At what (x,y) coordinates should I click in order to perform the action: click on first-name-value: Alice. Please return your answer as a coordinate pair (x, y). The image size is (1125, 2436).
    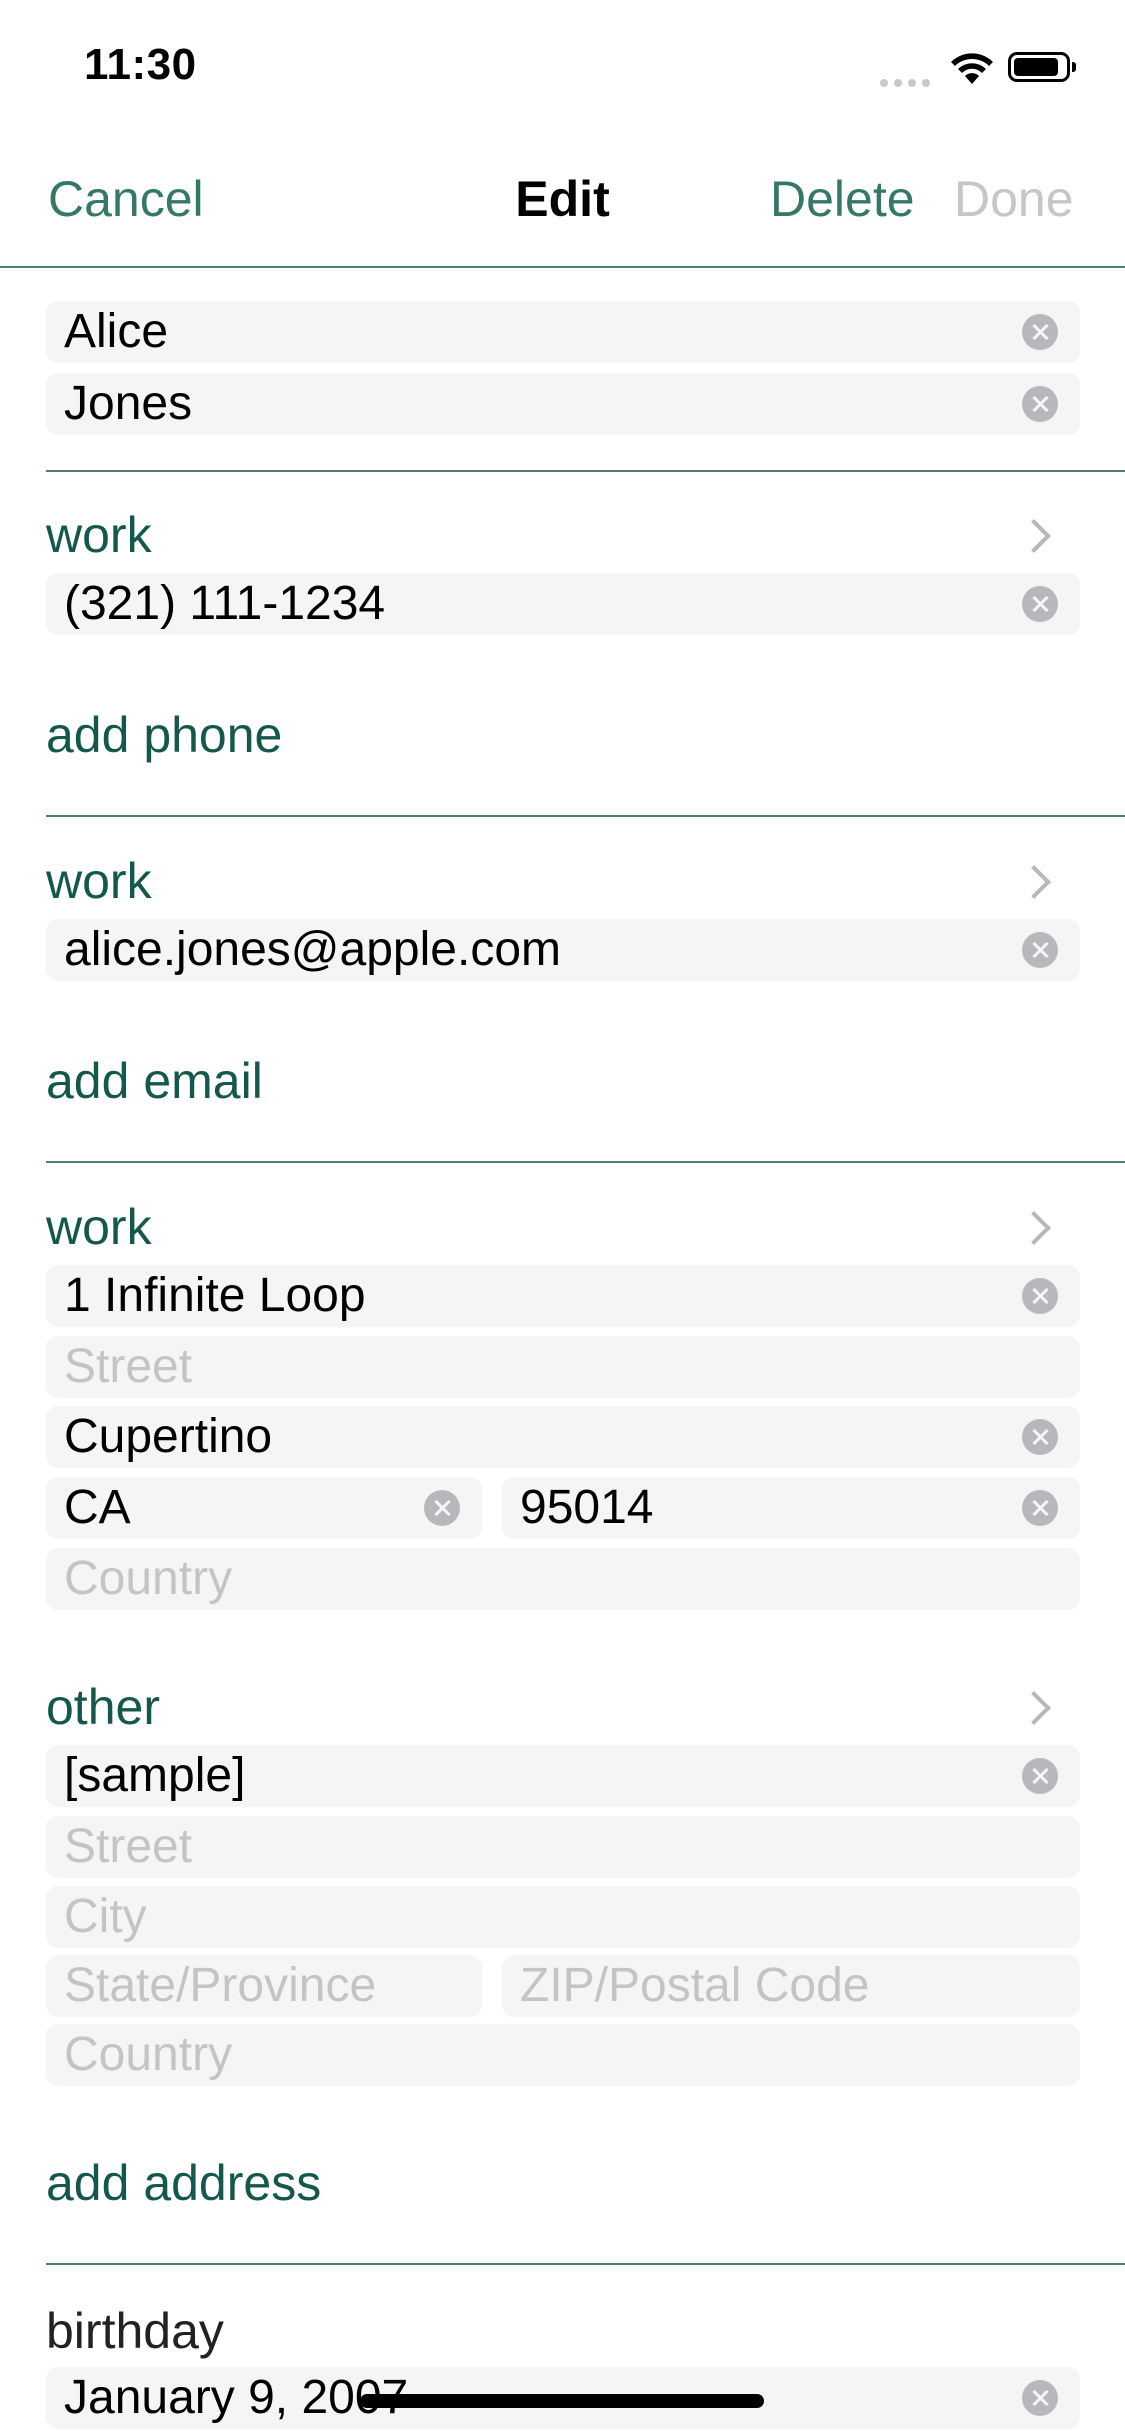
    Looking at the image, I should click on (116, 331).